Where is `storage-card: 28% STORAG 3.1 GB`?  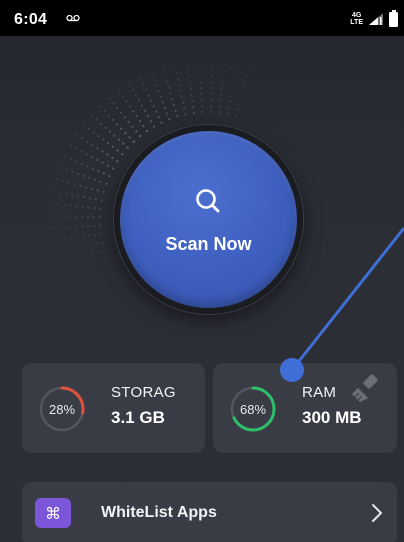
storage-card: 28% STORAG 3.1 GB is located at coordinates (113, 408).